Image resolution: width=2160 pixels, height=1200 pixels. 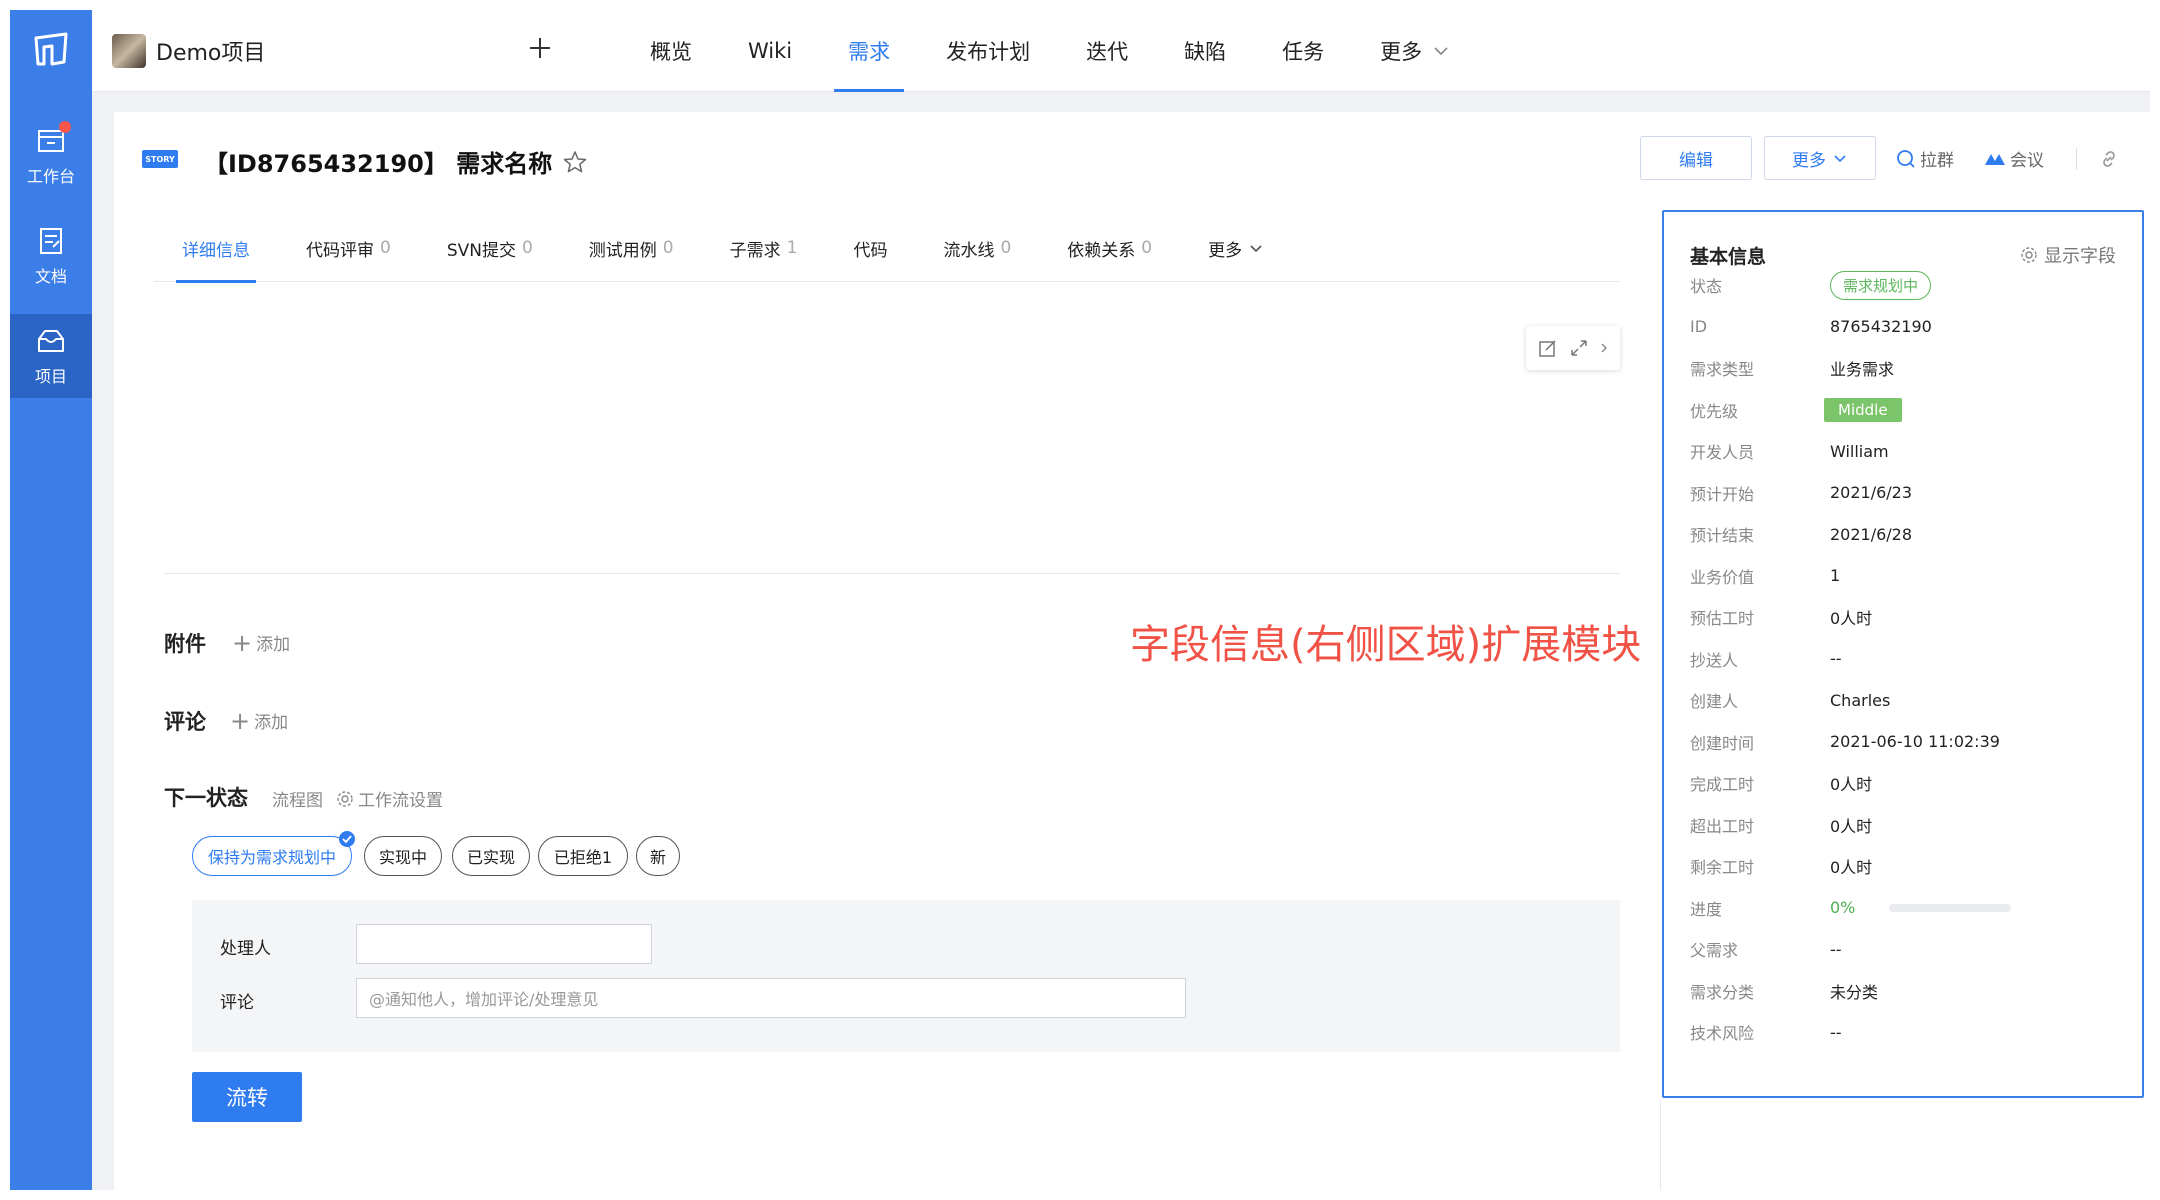 I want to click on add-comment-button: + 添加, so click(x=259, y=721).